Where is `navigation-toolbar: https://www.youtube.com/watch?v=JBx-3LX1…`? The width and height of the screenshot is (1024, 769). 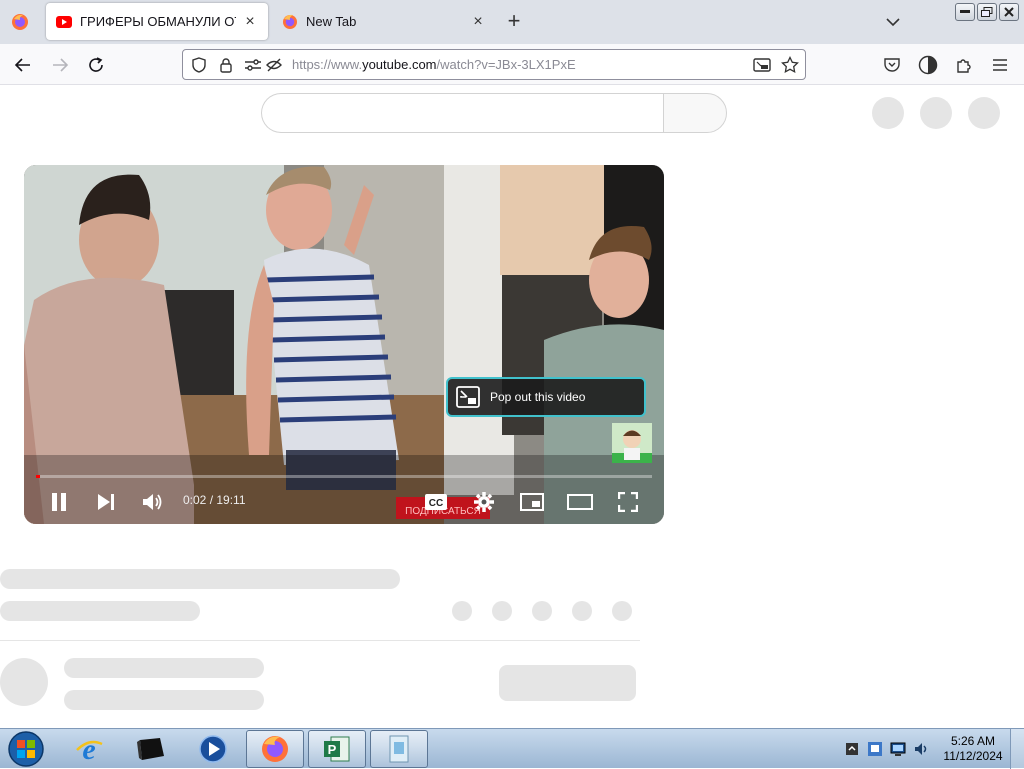
navigation-toolbar: https://www.youtube.com/watch?v=JBx-3LX1… is located at coordinates (512, 64).